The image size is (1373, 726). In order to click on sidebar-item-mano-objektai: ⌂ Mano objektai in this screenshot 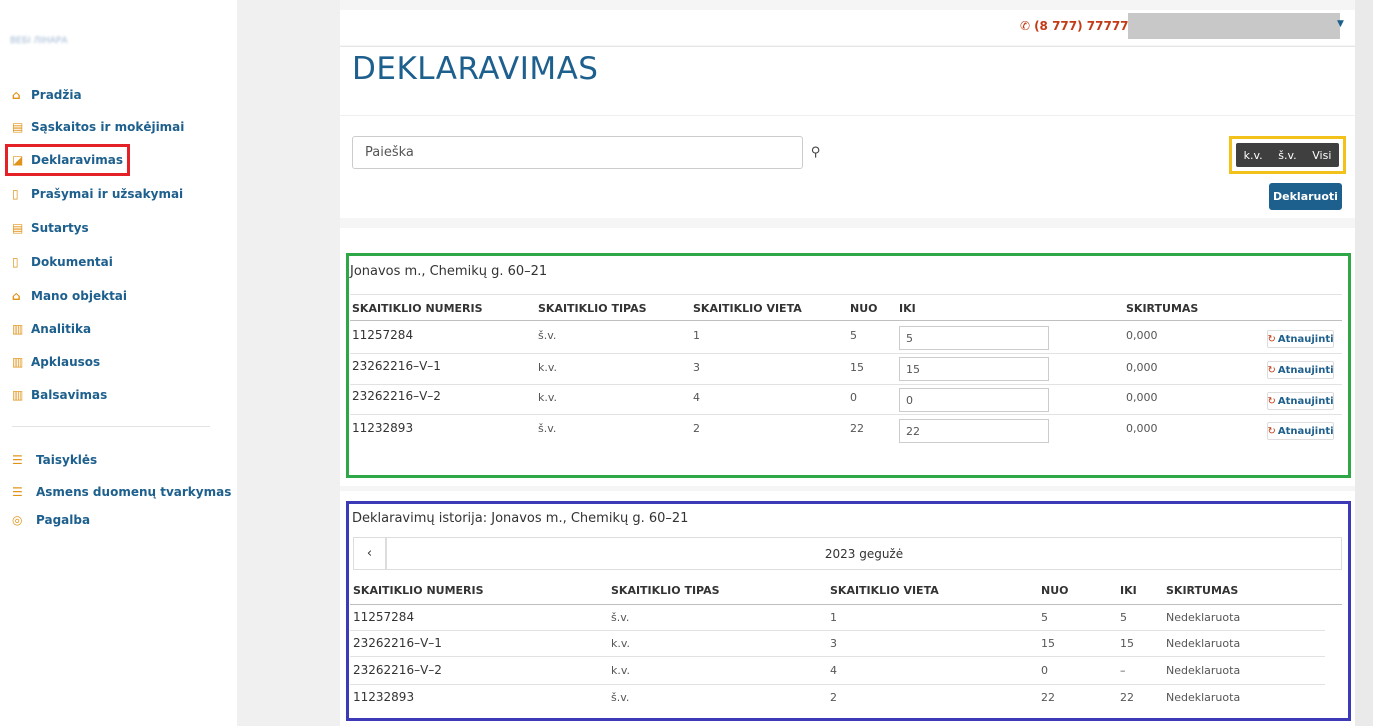, I will do `click(69, 296)`.